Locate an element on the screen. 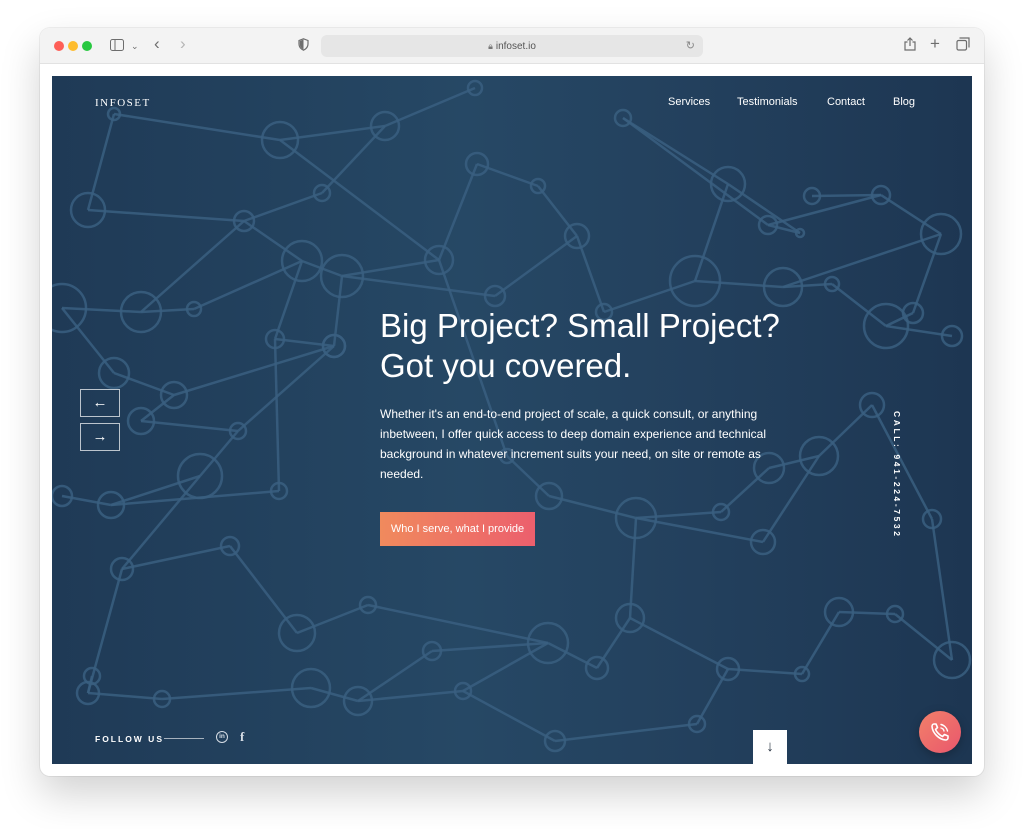 Image resolution: width=1024 pixels, height=829 pixels. new-tab-icon: + is located at coordinates (935, 44).